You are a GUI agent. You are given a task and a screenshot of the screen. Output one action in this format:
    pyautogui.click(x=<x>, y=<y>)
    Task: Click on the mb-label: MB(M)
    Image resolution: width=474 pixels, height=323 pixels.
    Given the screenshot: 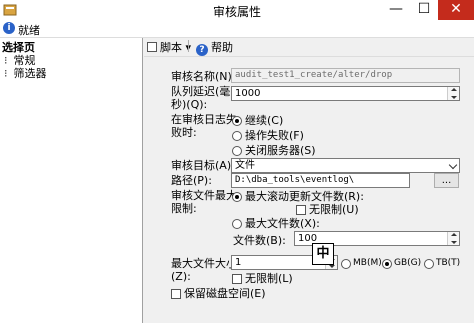 What is the action you would take?
    pyautogui.click(x=367, y=263)
    